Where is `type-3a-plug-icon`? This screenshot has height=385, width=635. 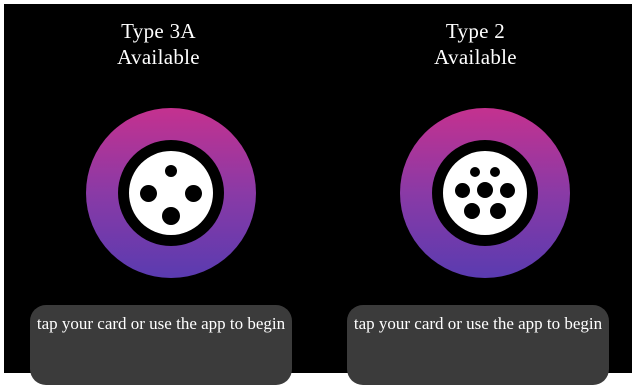 type-3a-plug-icon is located at coordinates (171, 193).